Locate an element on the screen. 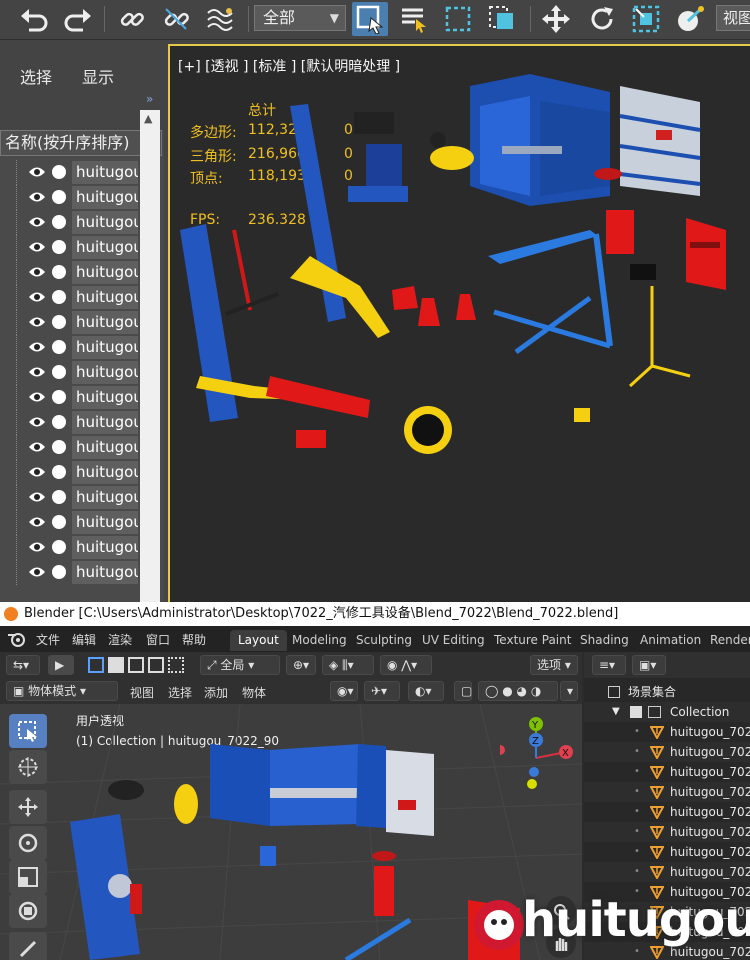 The width and height of the screenshot is (750, 960). menu-file: 文件 is located at coordinates (48, 639).